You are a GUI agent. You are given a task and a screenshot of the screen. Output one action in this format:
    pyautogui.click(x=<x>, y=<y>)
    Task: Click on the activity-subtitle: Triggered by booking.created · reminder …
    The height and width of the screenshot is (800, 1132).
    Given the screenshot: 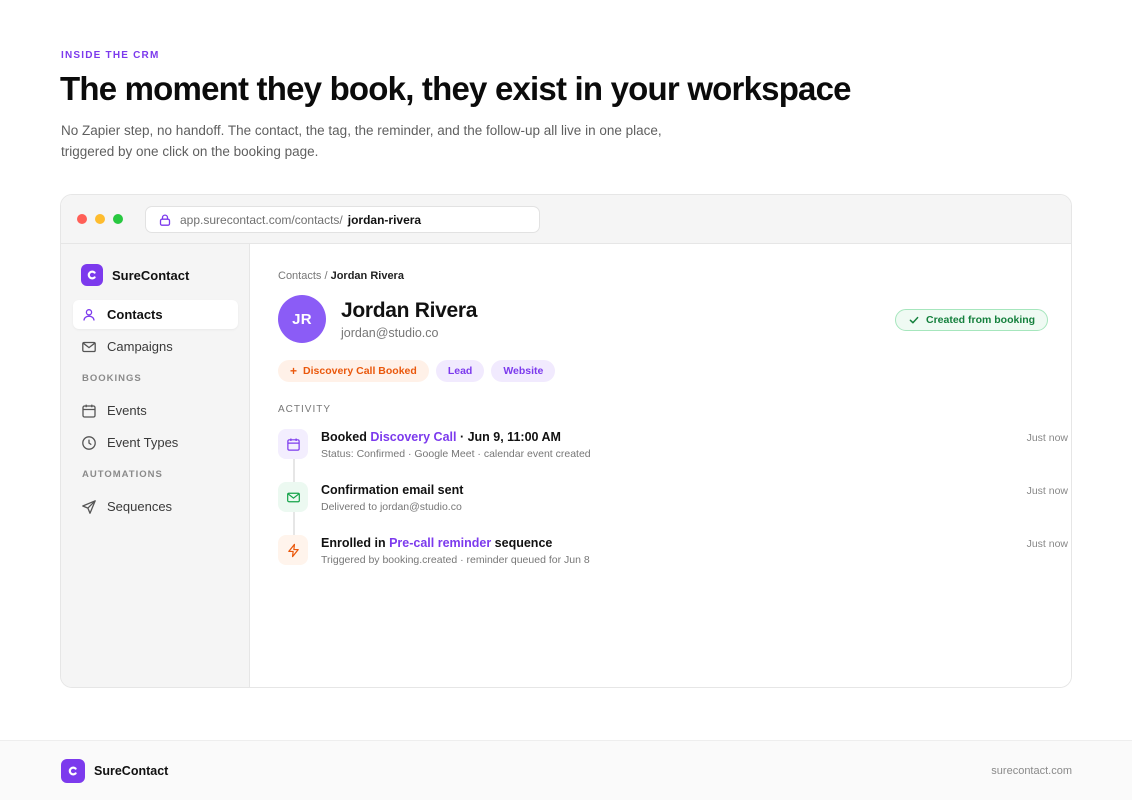 What is the action you would take?
    pyautogui.click(x=455, y=560)
    